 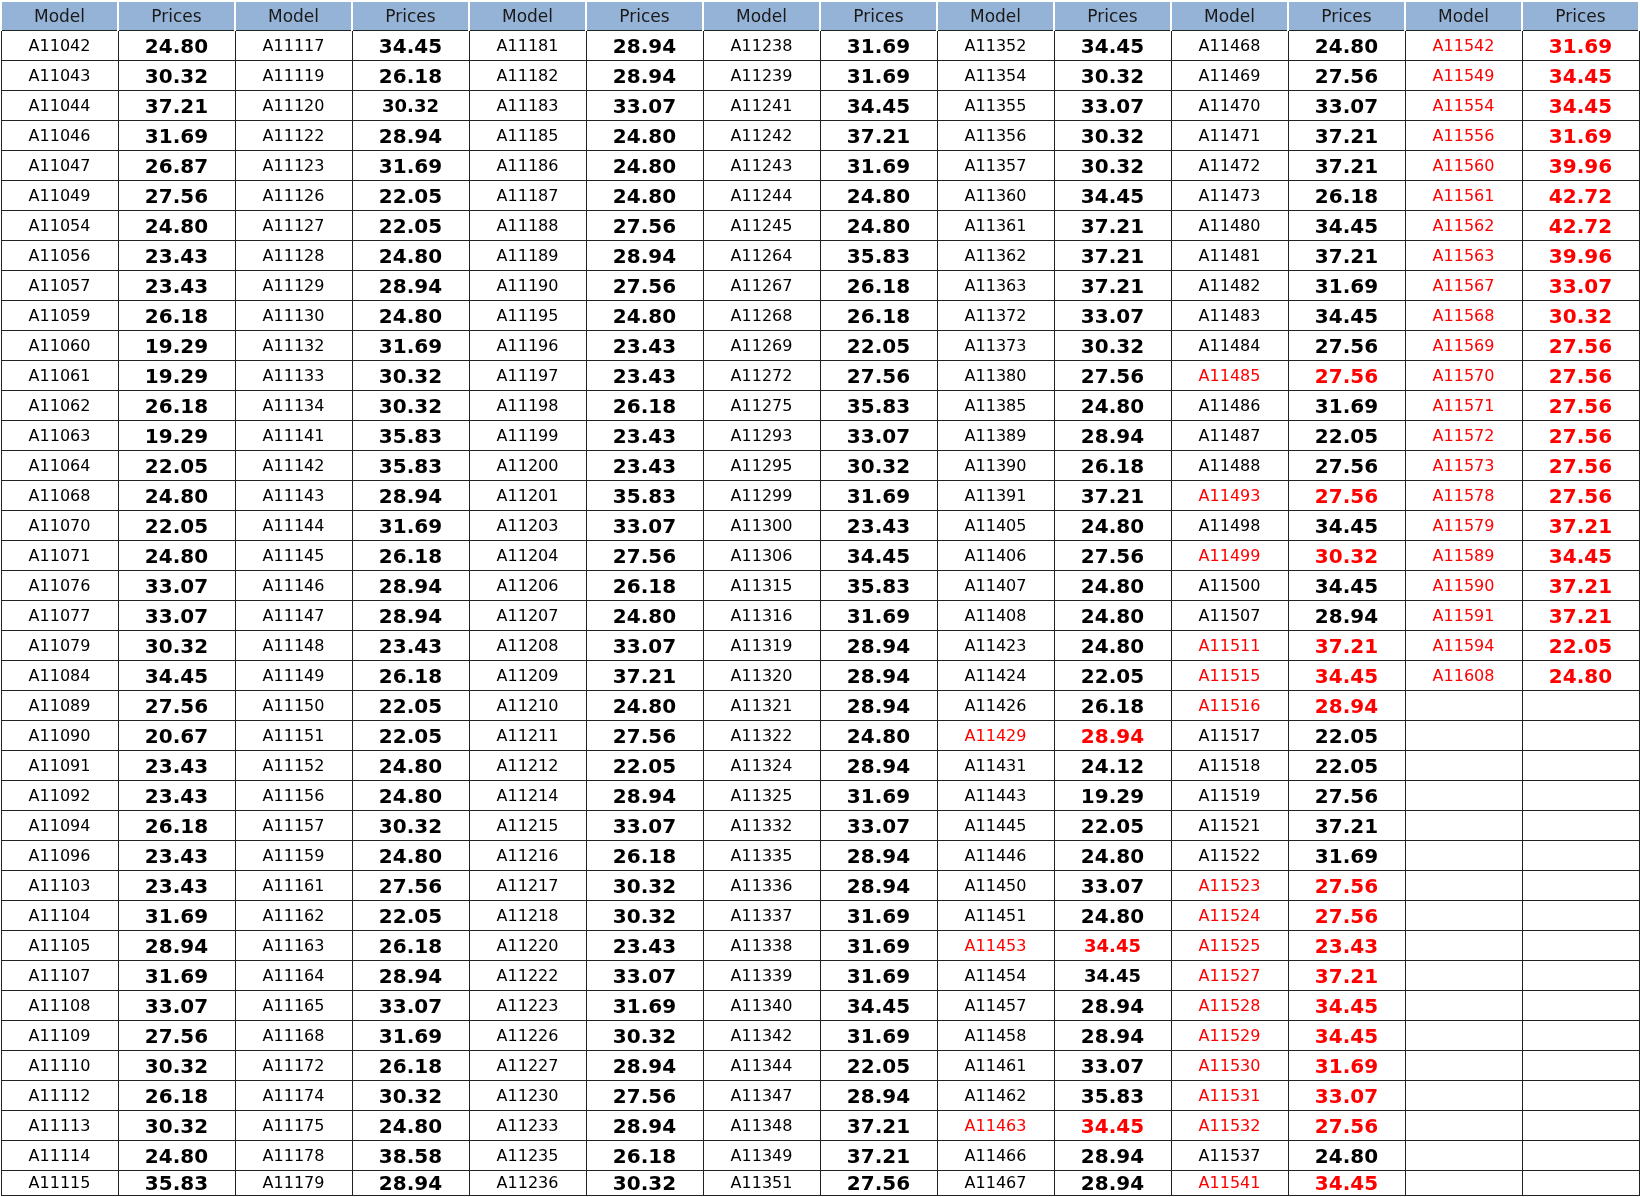 What do you see at coordinates (1229, 795) in the screenshot?
I see `model-cell: A11519` at bounding box center [1229, 795].